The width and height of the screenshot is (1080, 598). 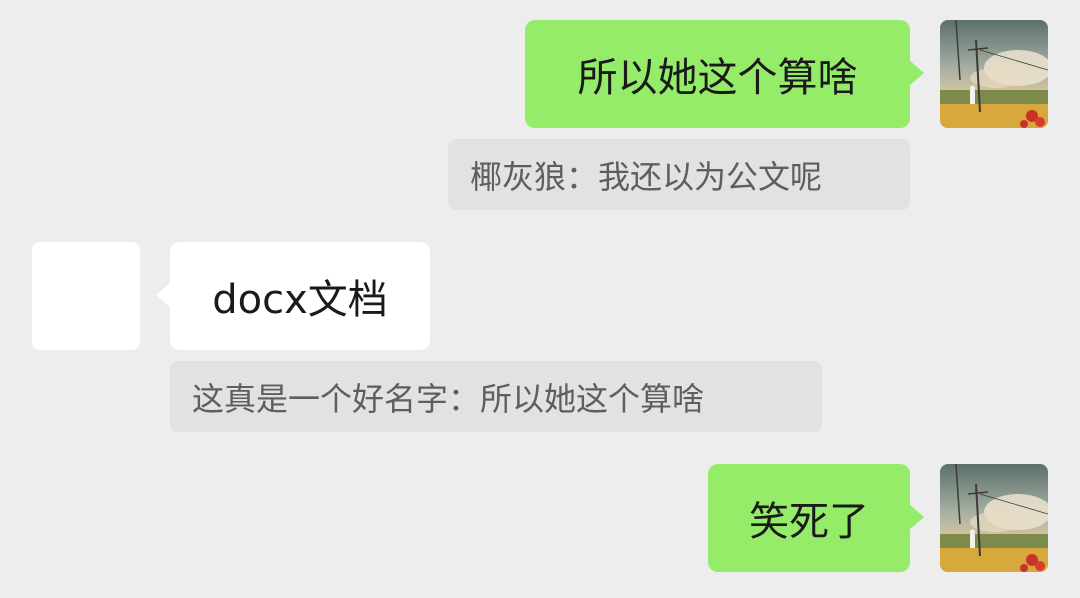 I want to click on incoming-message-bubble: docx文档, so click(x=293, y=296).